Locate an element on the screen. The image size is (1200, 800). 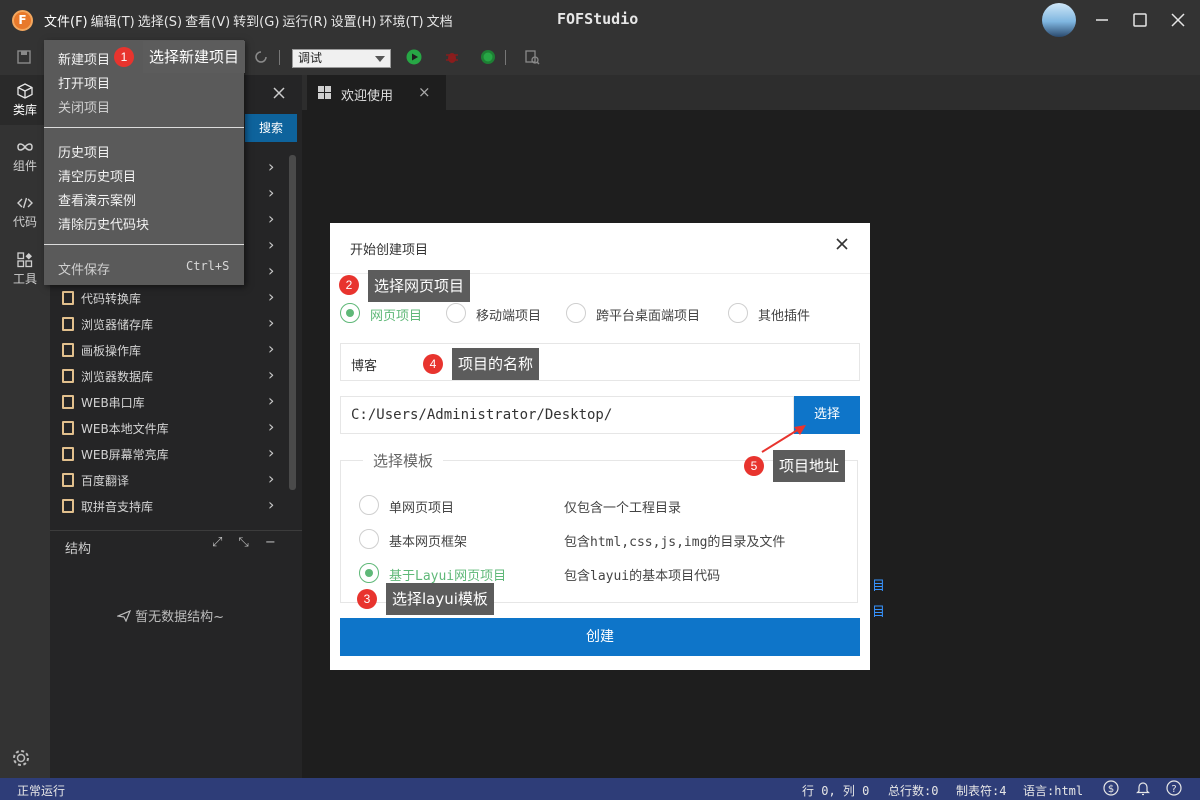
tab-size: 制表符:4 is located at coordinates (981, 790).